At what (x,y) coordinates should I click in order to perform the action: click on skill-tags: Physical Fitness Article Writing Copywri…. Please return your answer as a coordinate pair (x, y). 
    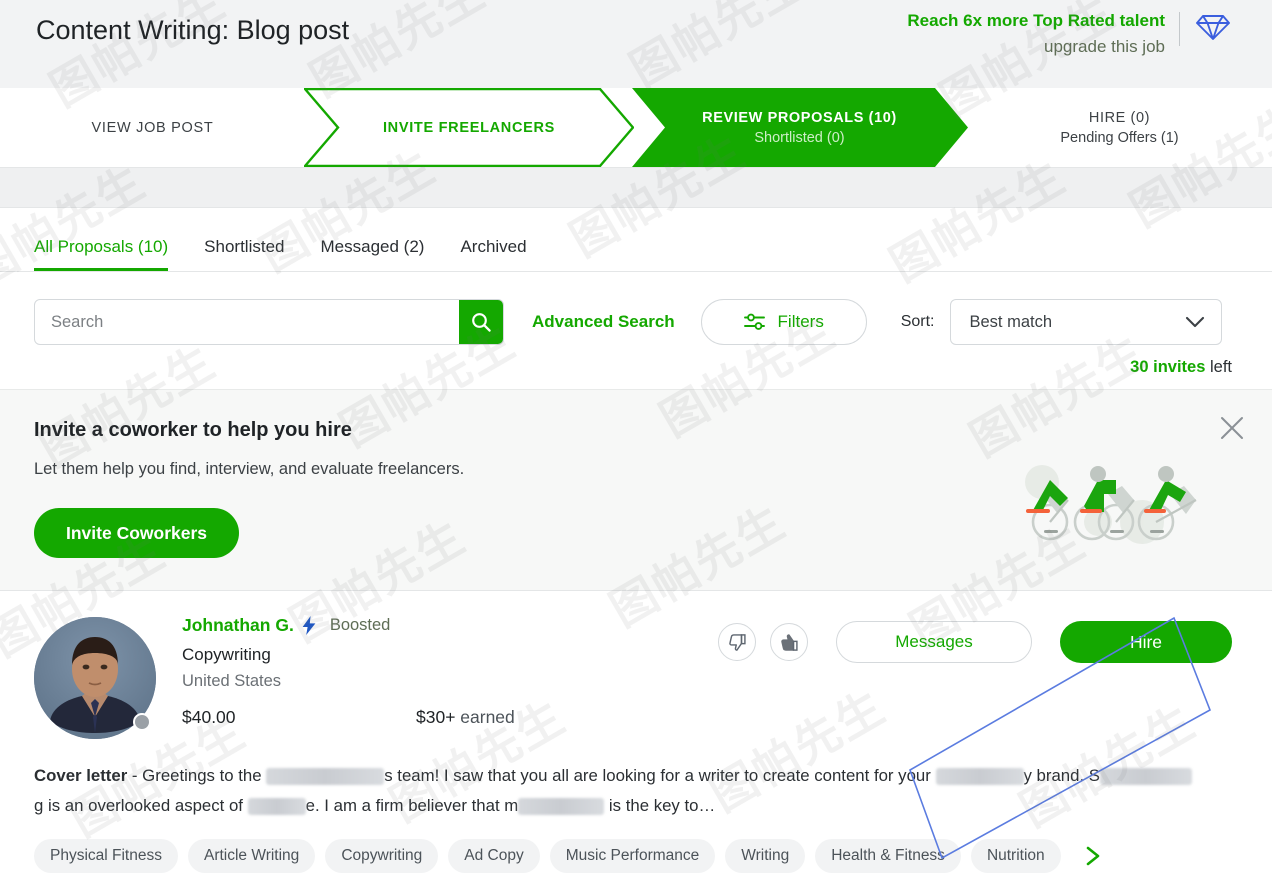
    Looking at the image, I should click on (633, 856).